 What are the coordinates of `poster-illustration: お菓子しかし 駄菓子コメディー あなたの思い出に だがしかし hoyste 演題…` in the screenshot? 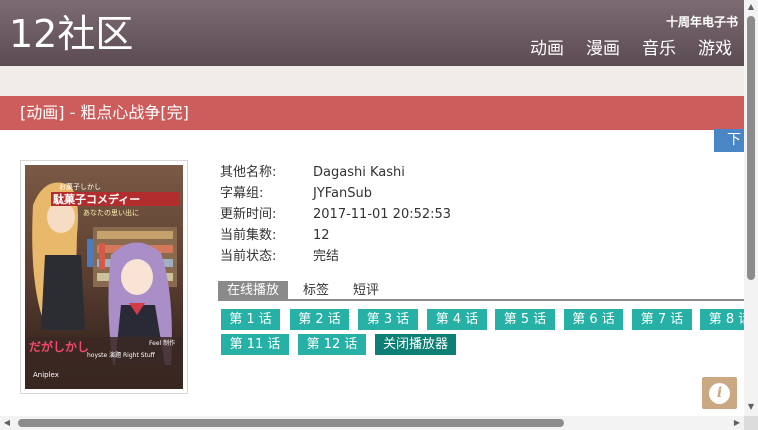 It's located at (104, 277).